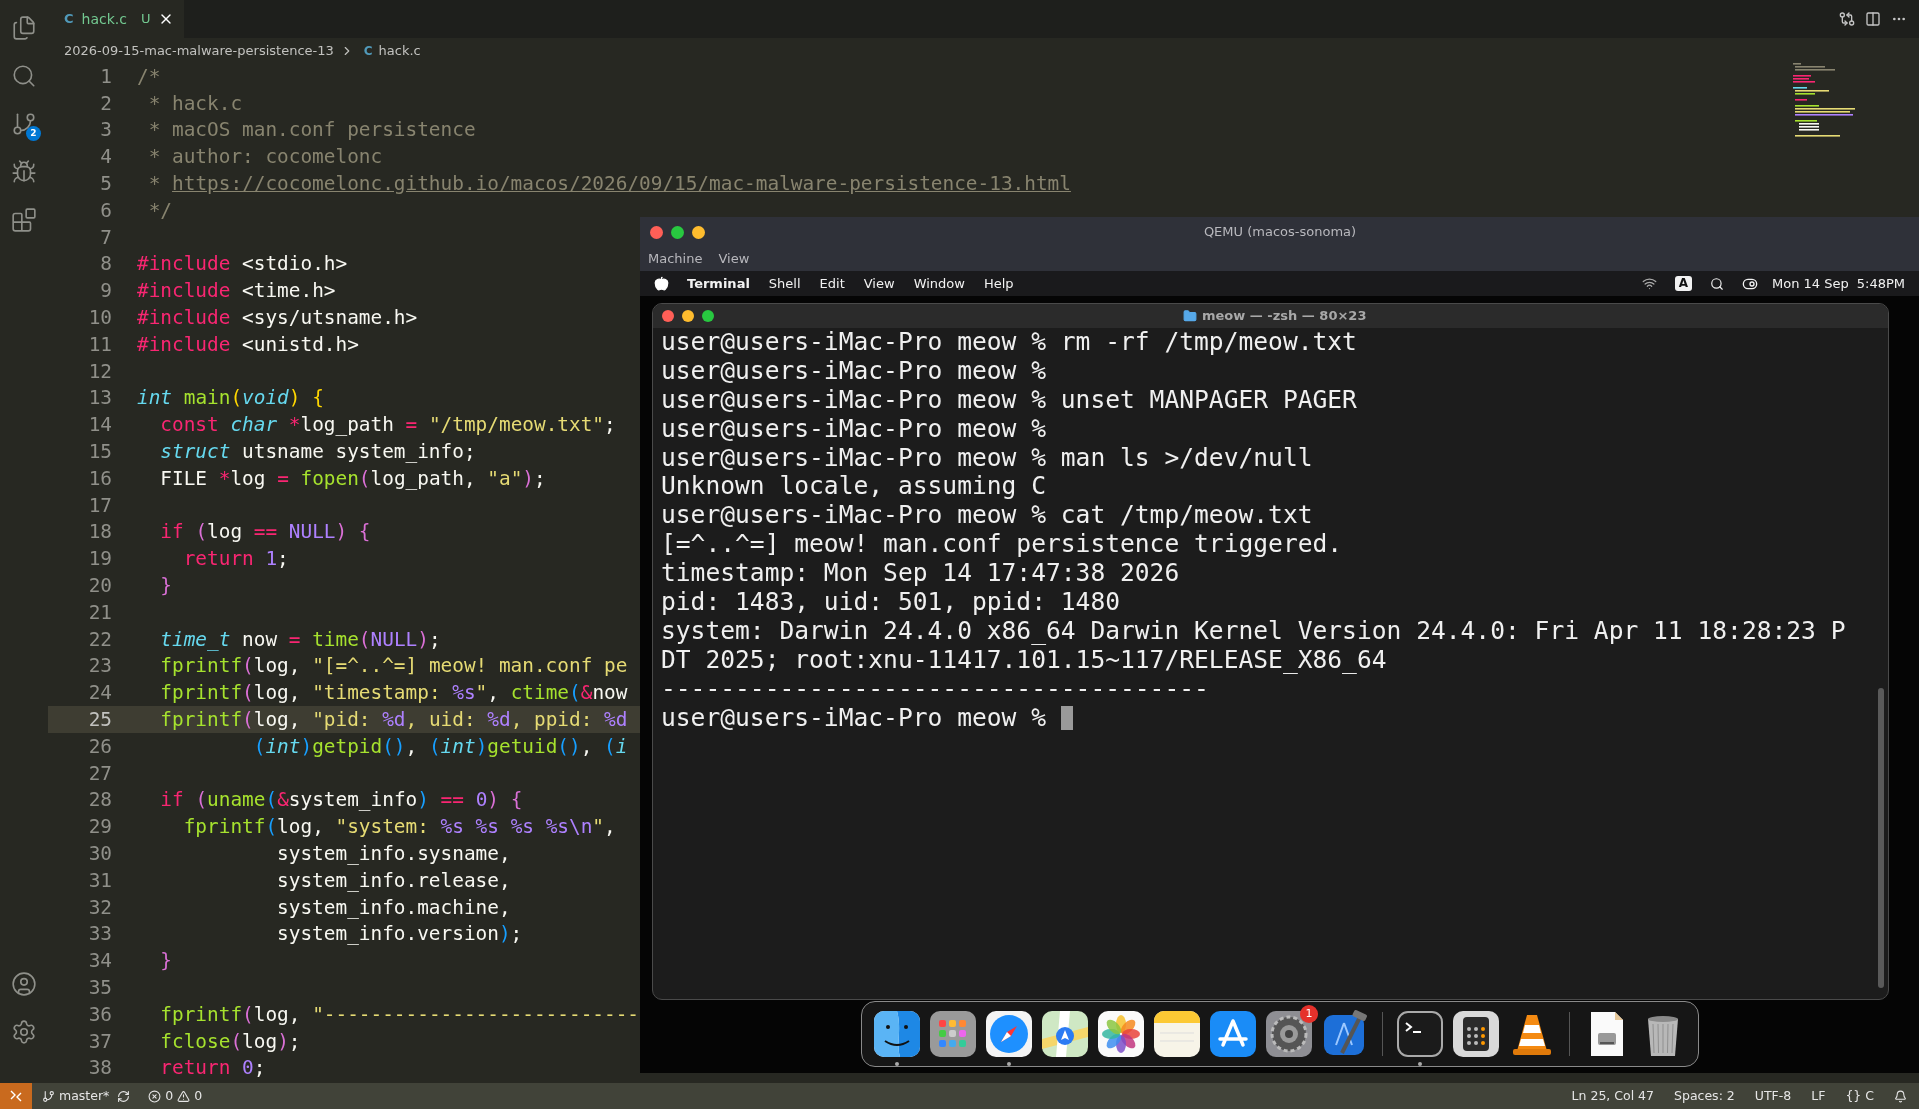  I want to click on breadcrumb-folder: 2026-09-15-mac-malware-persistence-13, so click(199, 50).